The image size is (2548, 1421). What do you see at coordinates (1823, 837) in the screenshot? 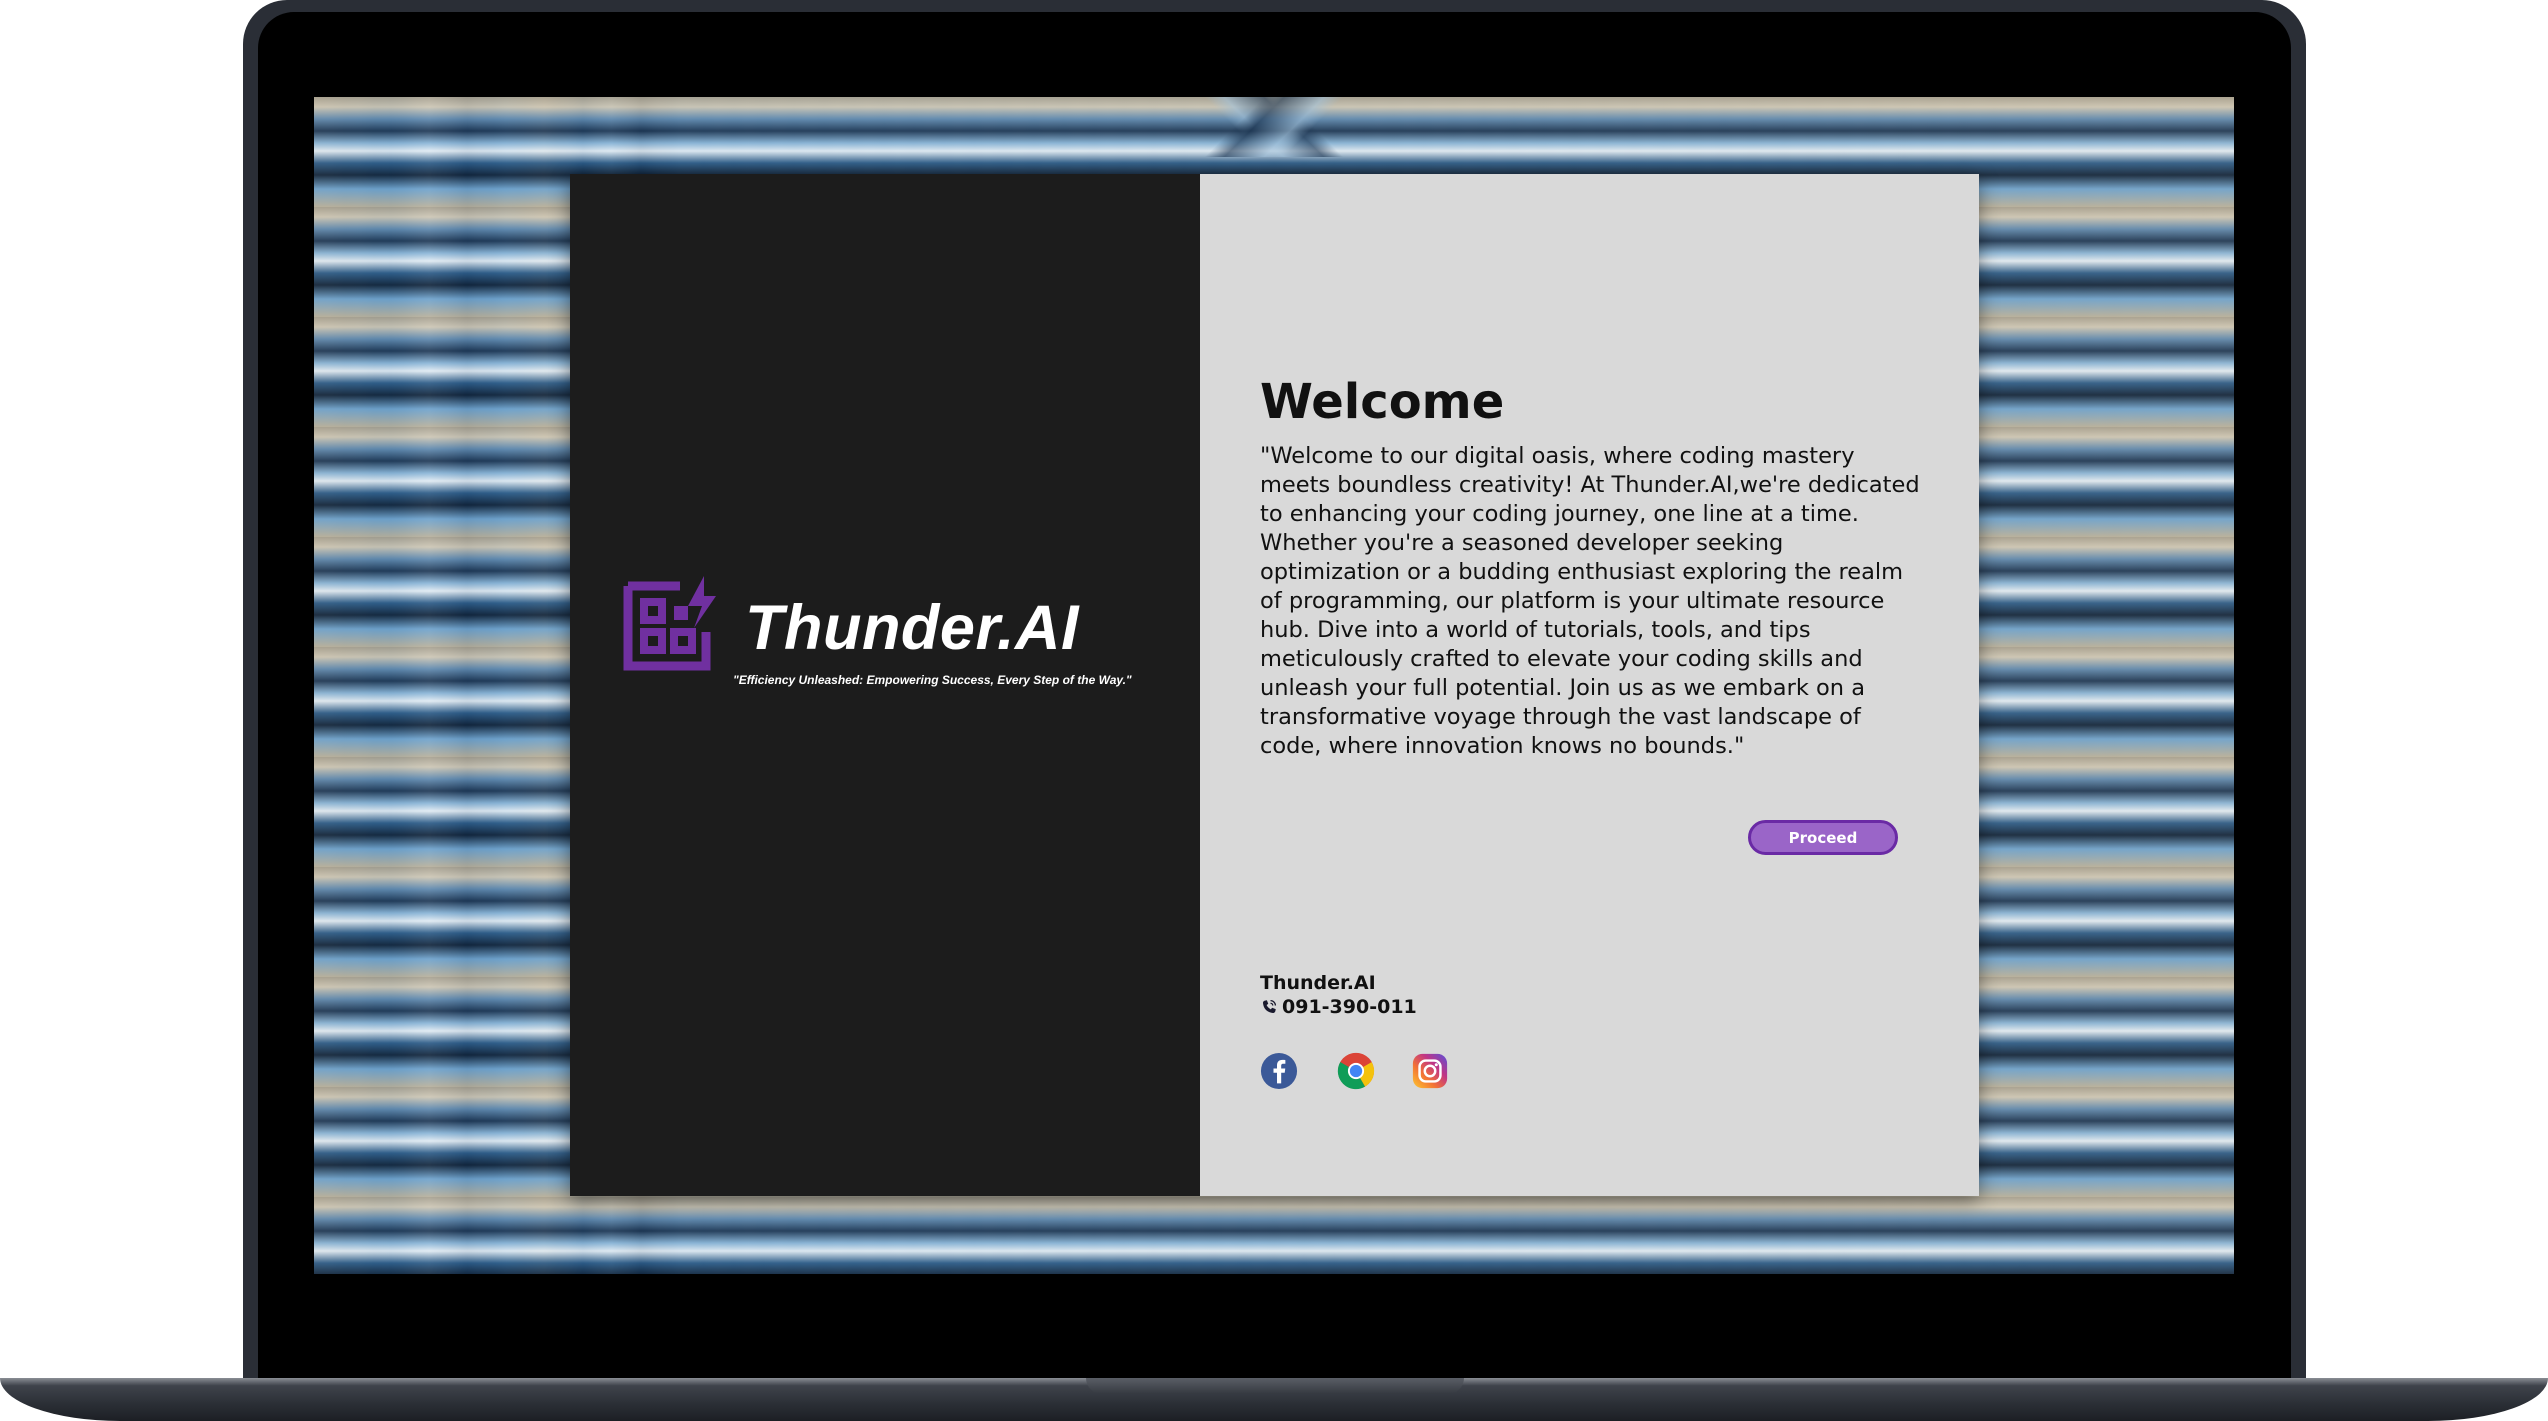
I see `proceed-button: Proceed` at bounding box center [1823, 837].